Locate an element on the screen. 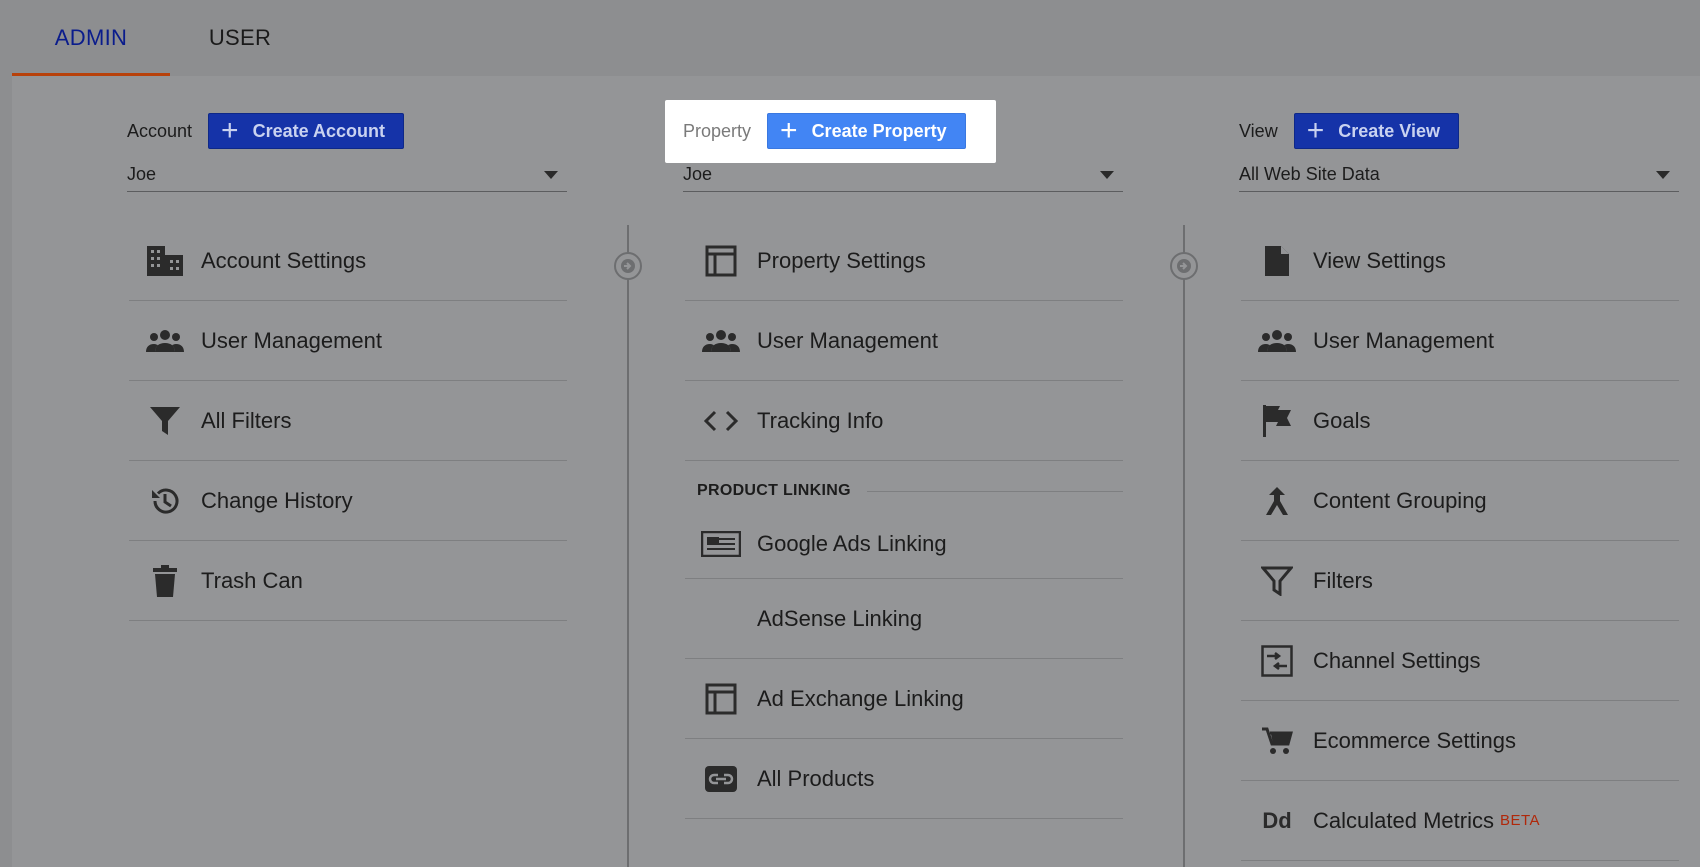  menu-item-tracking-info: Tracking Info is located at coordinates (904, 421).